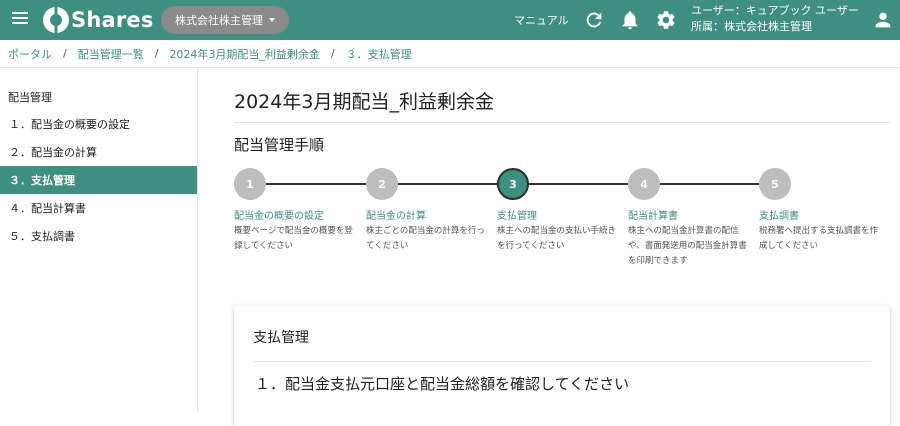  What do you see at coordinates (272, 20) in the screenshot?
I see `caret-down-icon` at bounding box center [272, 20].